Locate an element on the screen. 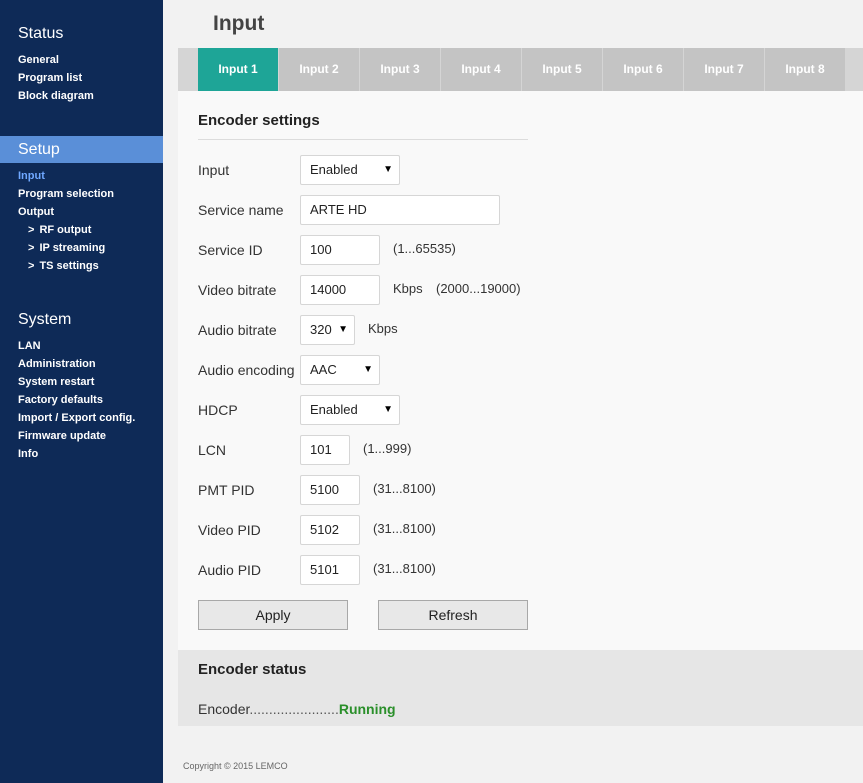 The width and height of the screenshot is (863, 783). row-audio-encoding: Audio encoding AAC ▼ is located at coordinates (518, 370).